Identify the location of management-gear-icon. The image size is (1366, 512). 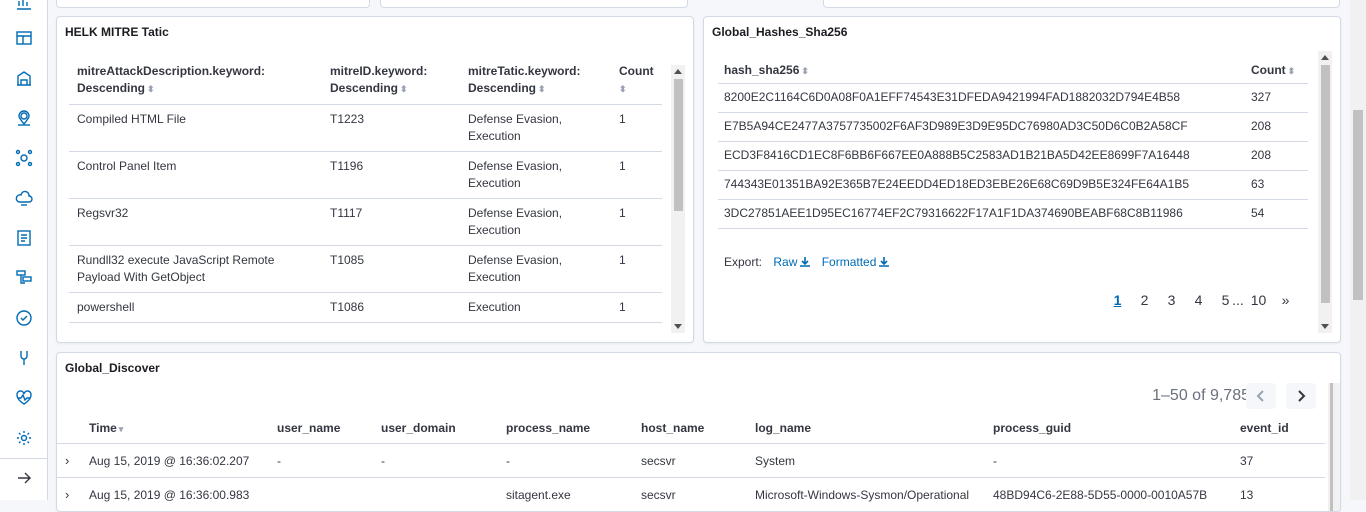
(24, 438).